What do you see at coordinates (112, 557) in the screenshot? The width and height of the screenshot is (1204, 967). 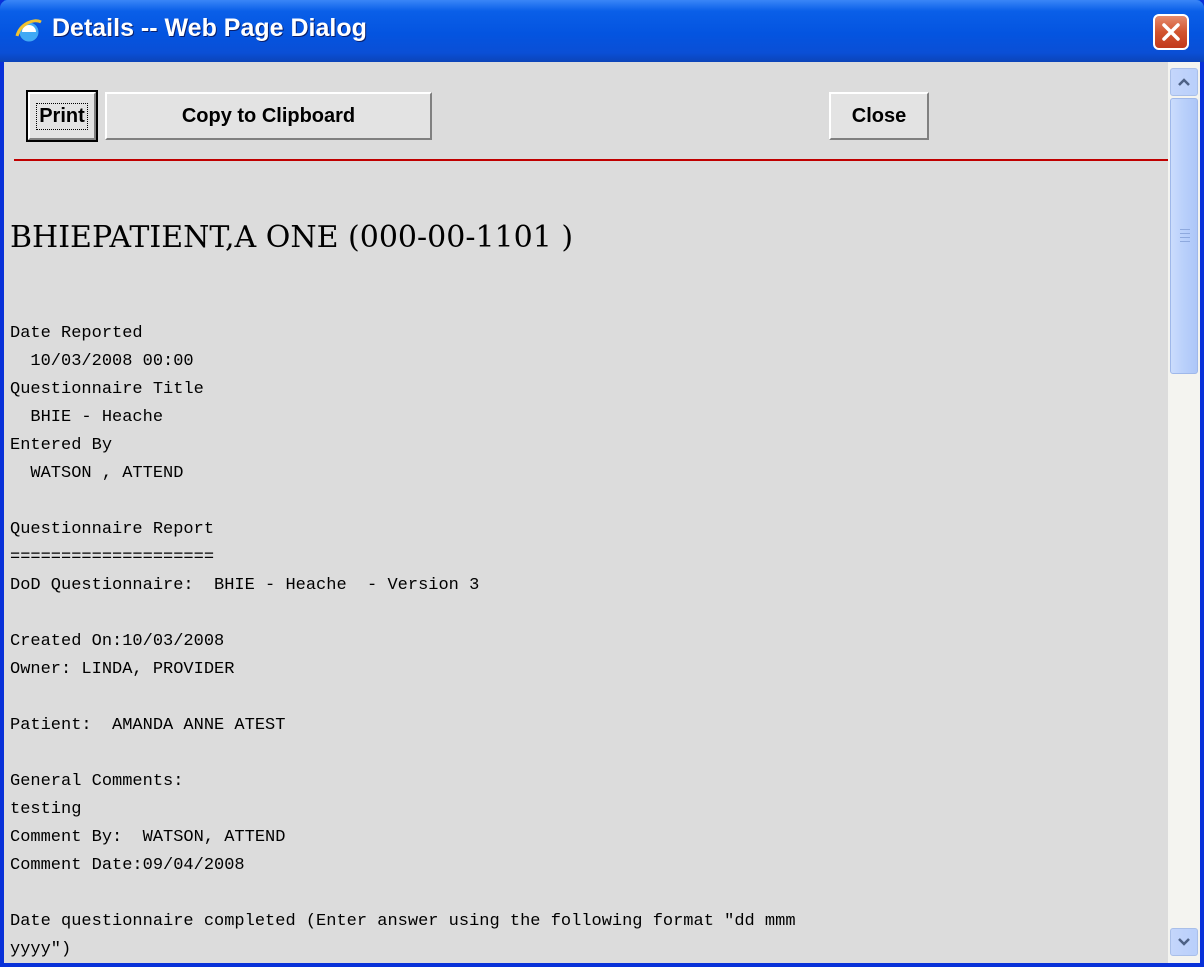 I see `report-line: ====================` at bounding box center [112, 557].